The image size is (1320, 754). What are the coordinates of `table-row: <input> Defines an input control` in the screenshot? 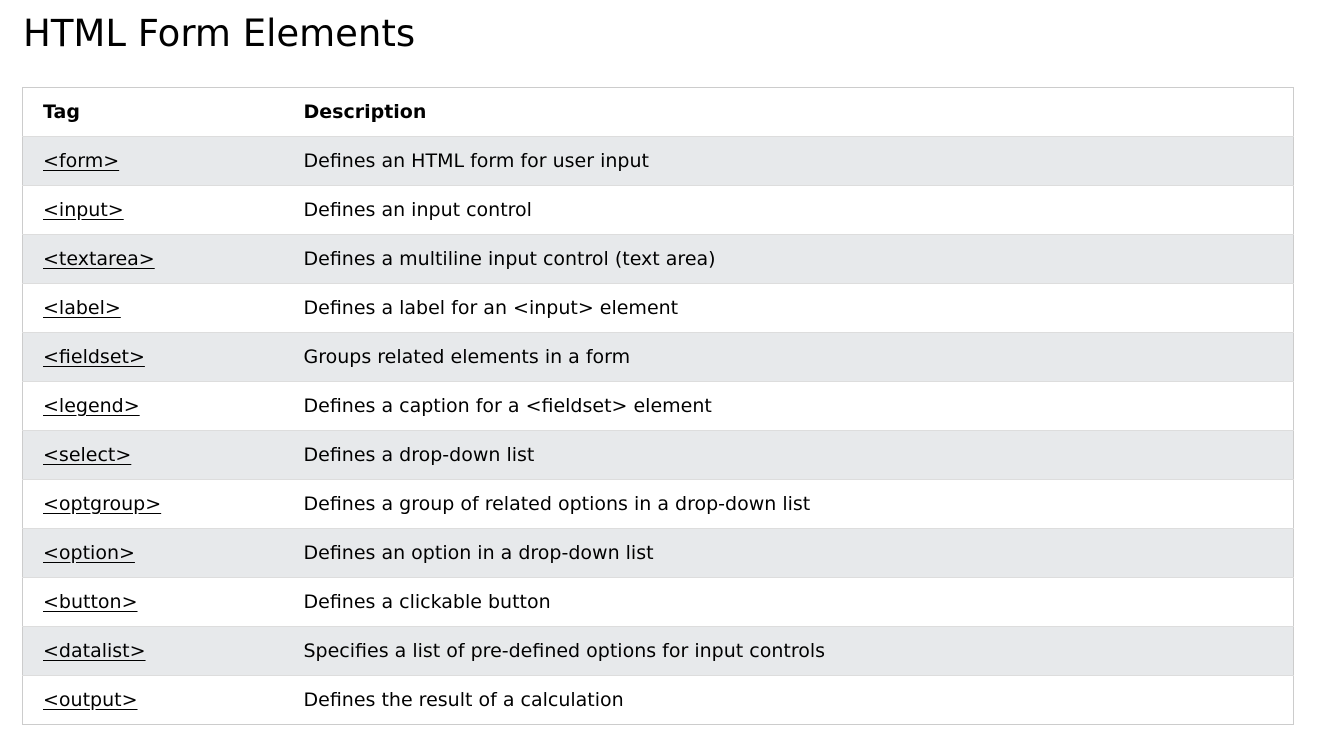 It's located at (658, 210).